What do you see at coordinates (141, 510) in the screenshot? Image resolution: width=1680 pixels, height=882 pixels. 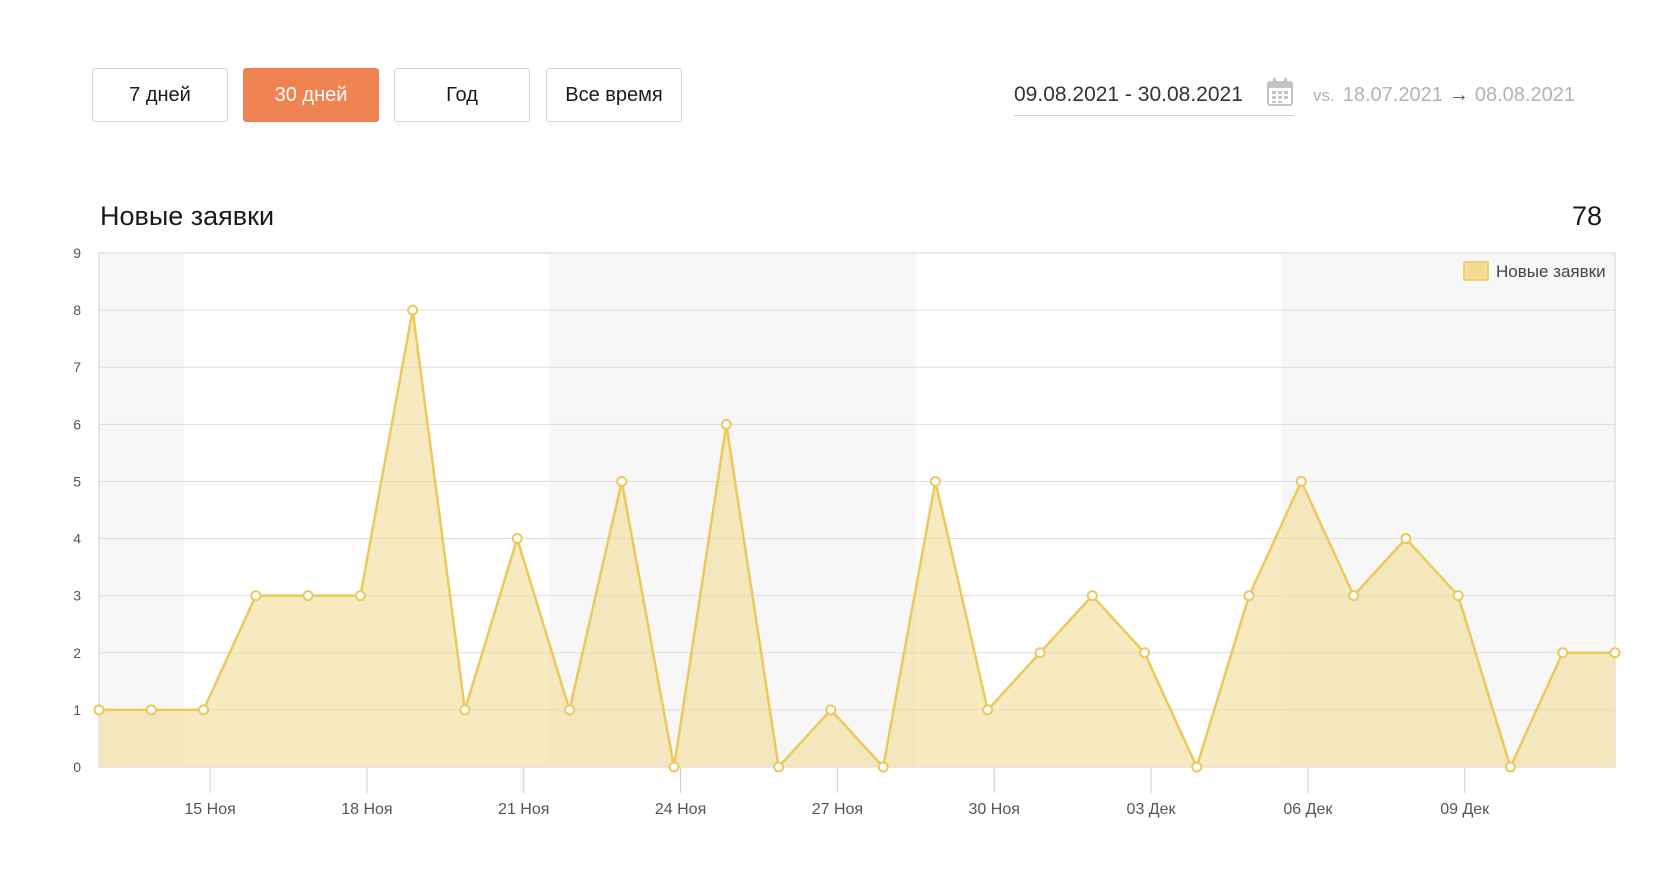 I see `chart-band` at bounding box center [141, 510].